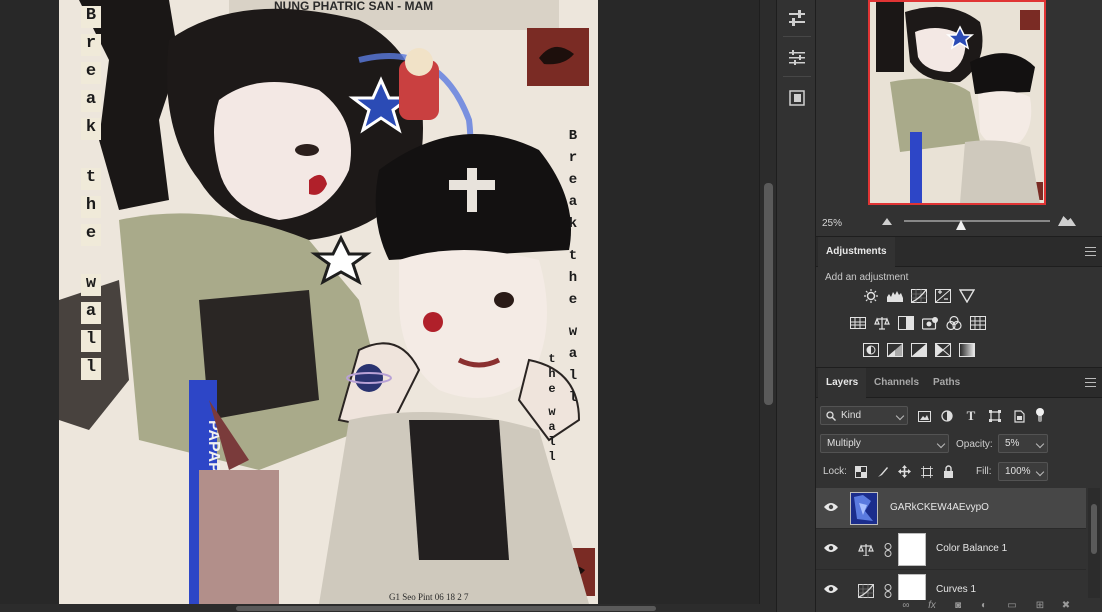 This screenshot has width=1102, height=612. I want to click on layer-name: Color Balance 1, so click(971, 548).